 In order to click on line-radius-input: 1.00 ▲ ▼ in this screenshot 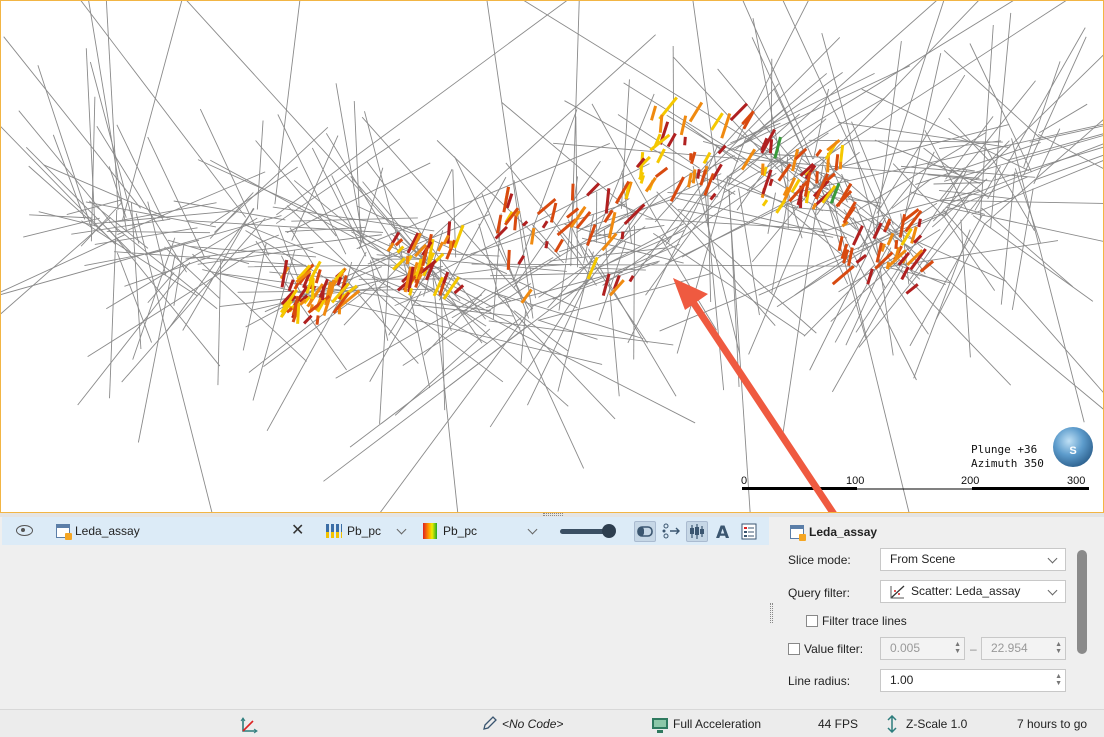, I will do `click(973, 680)`.